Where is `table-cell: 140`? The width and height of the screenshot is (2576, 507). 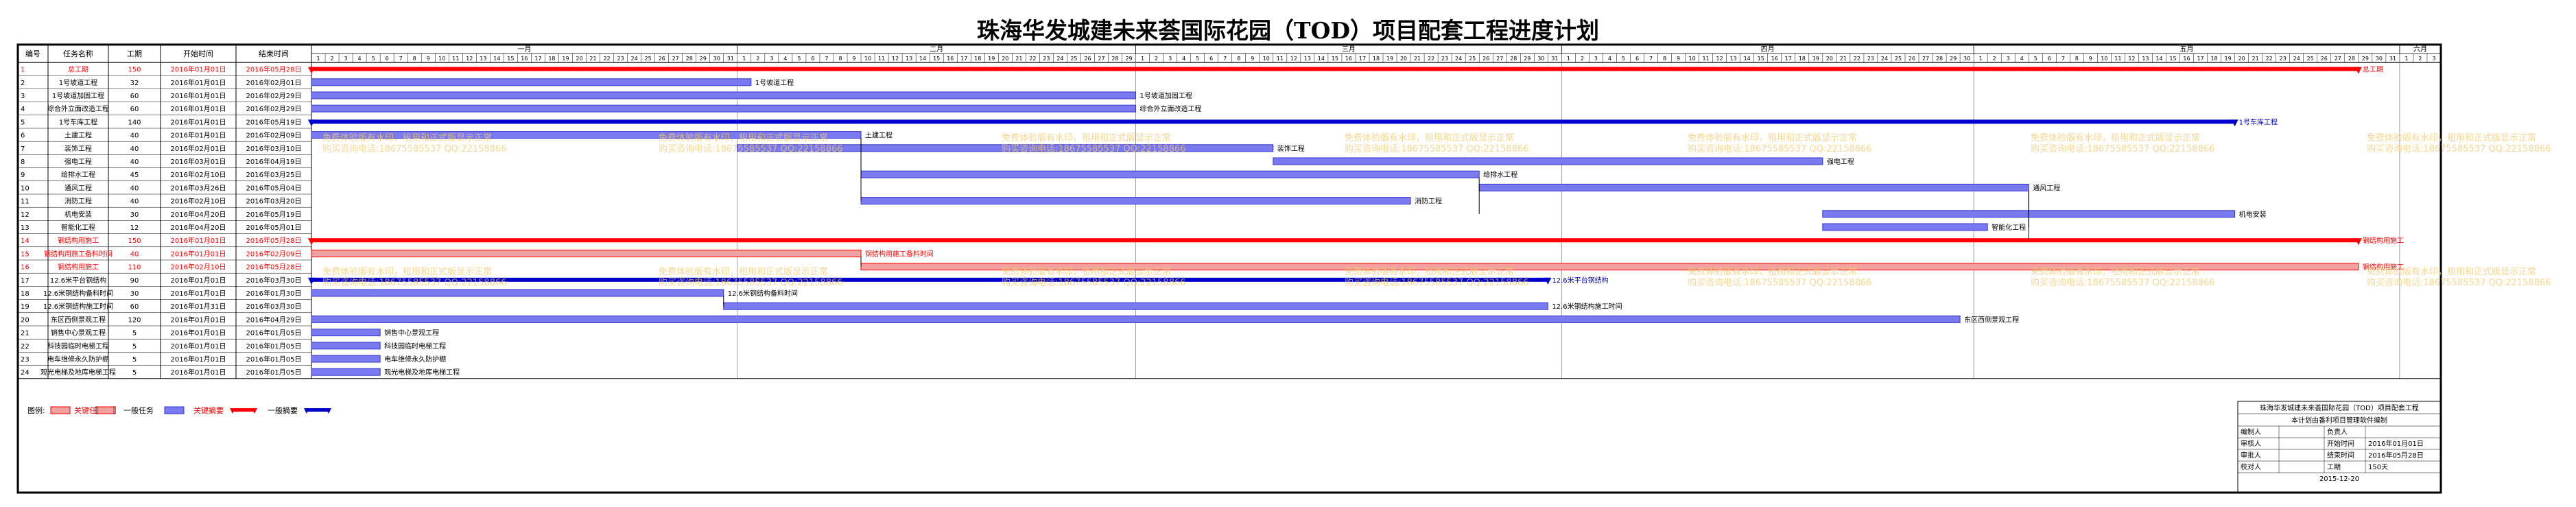 table-cell: 140 is located at coordinates (134, 122).